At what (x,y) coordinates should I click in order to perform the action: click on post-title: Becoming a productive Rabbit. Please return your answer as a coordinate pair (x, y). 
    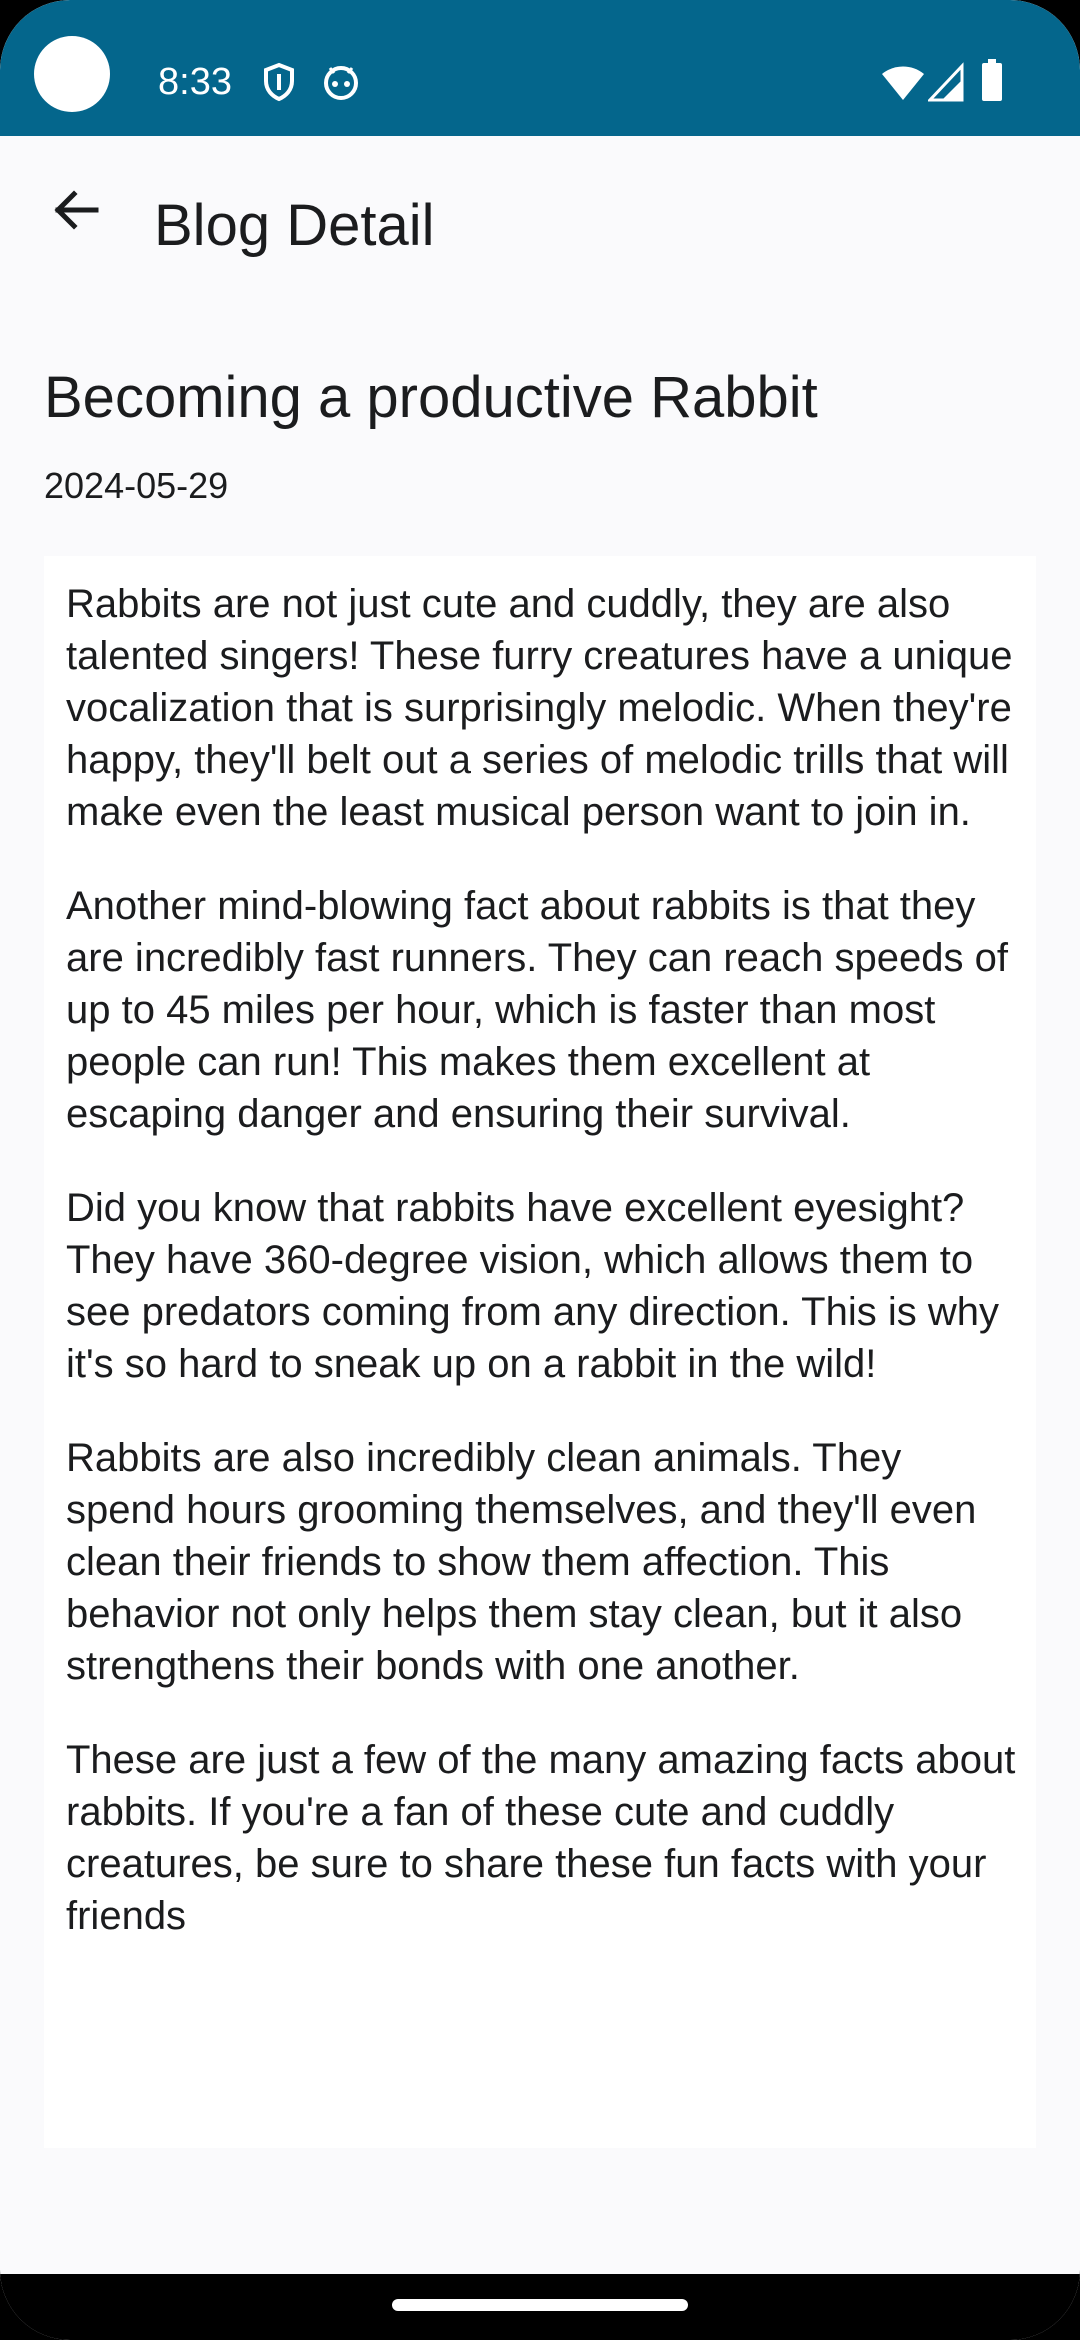
    Looking at the image, I should click on (431, 397).